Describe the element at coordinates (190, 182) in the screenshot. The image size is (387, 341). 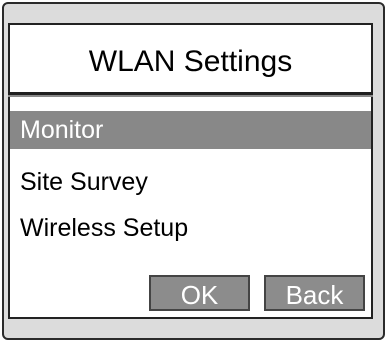
I see `menu-item-site-survey: Site Survey` at that location.